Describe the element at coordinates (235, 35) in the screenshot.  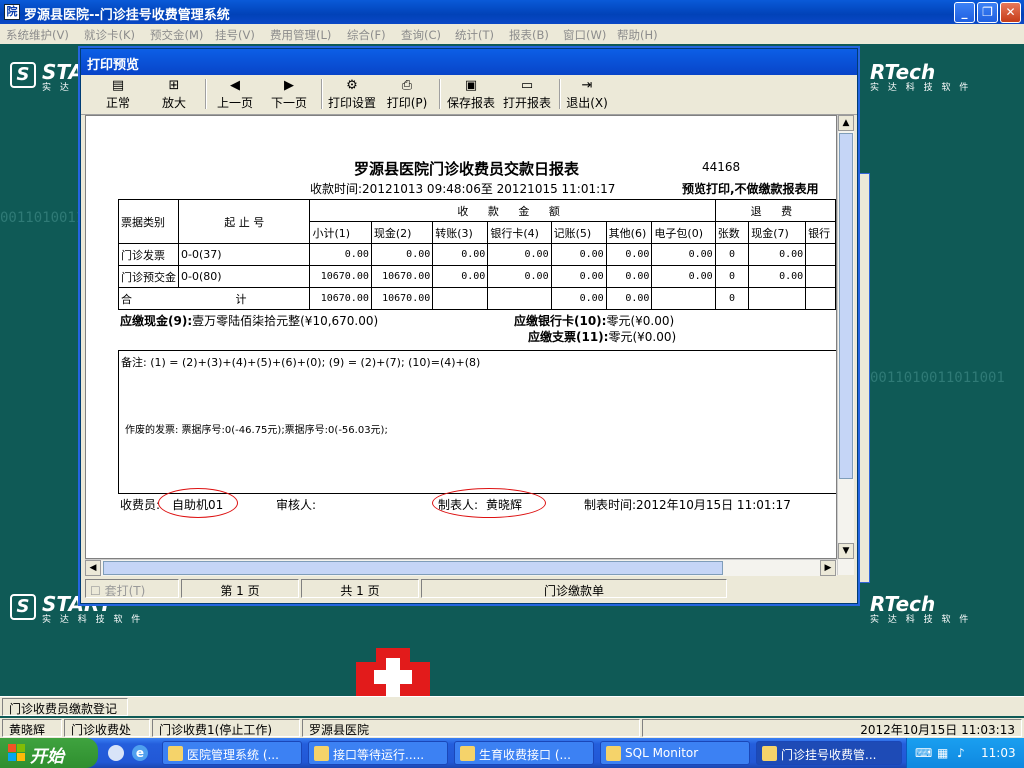
I see `menu-register: 挂号(V)` at that location.